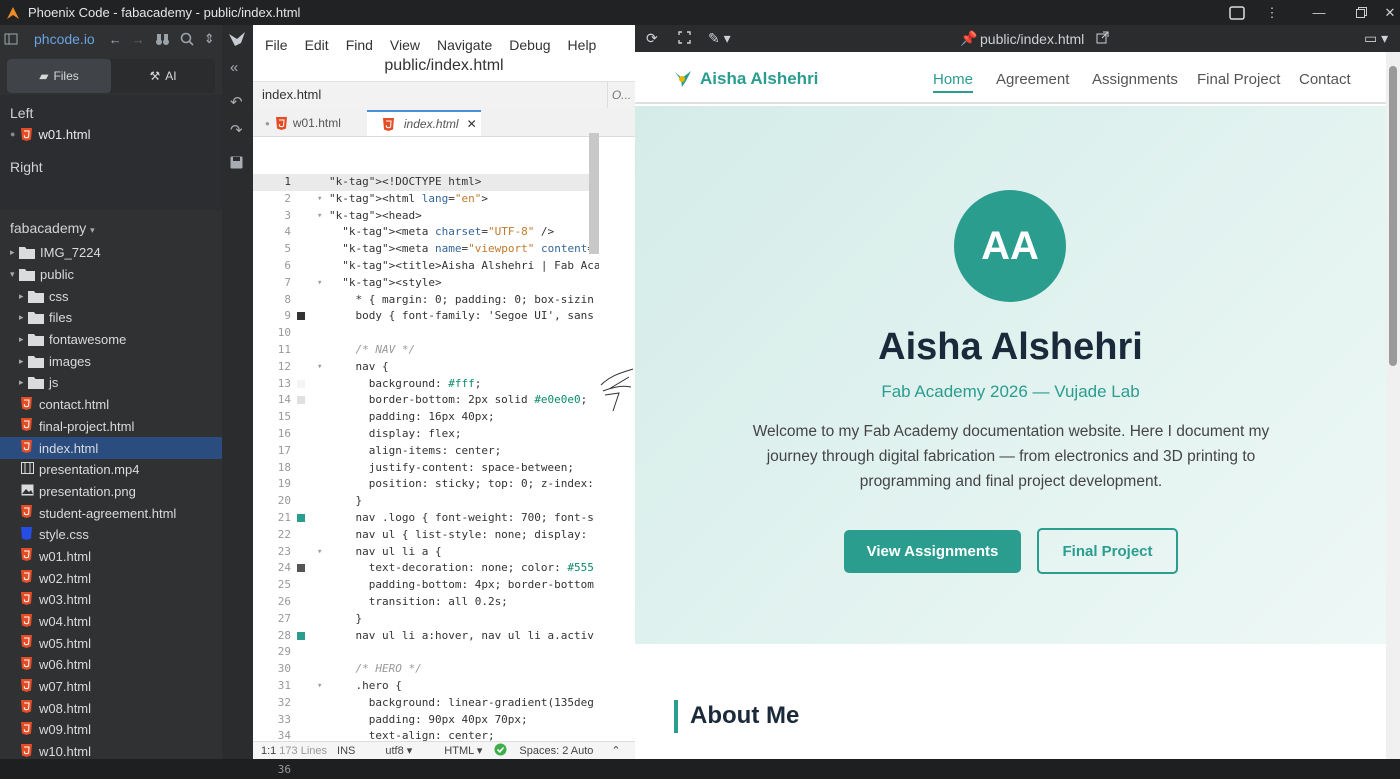 Image resolution: width=1400 pixels, height=779 pixels. Describe the element at coordinates (1393, 216) in the screenshot. I see `preview-scroll-thumb` at that location.